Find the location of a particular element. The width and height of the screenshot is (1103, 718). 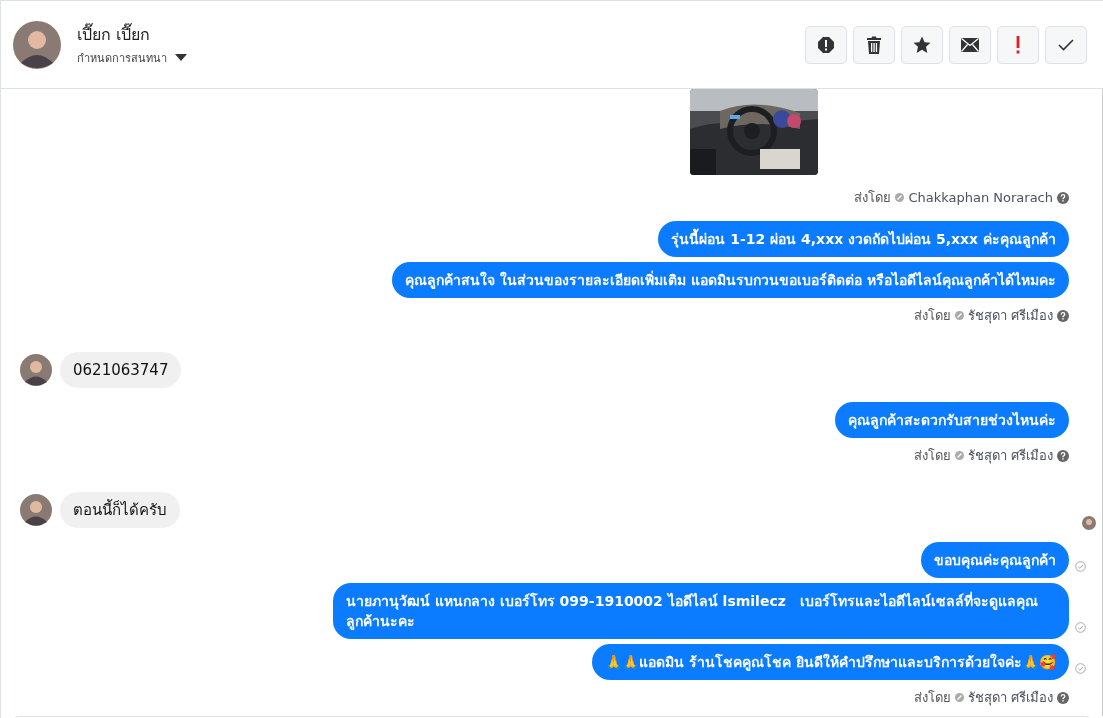

done-button is located at coordinates (1066, 44).